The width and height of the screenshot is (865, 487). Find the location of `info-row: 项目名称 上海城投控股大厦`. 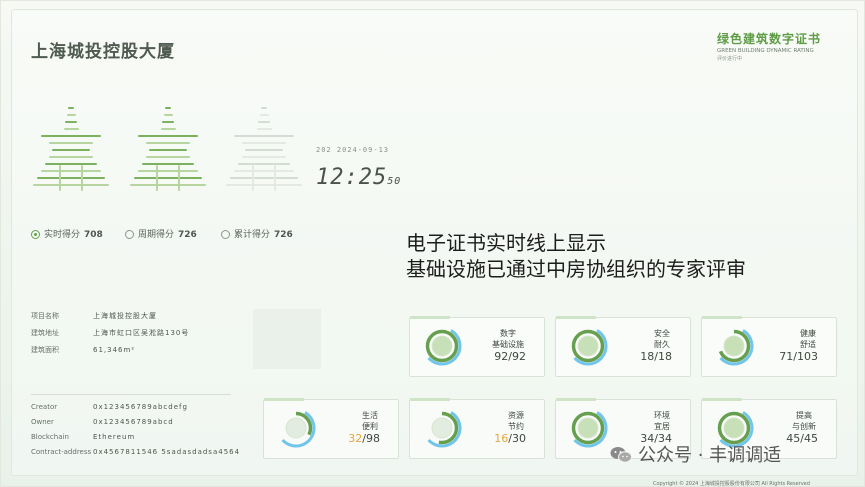

info-row: 项目名称 上海城投控股大厦 is located at coordinates (94, 316).